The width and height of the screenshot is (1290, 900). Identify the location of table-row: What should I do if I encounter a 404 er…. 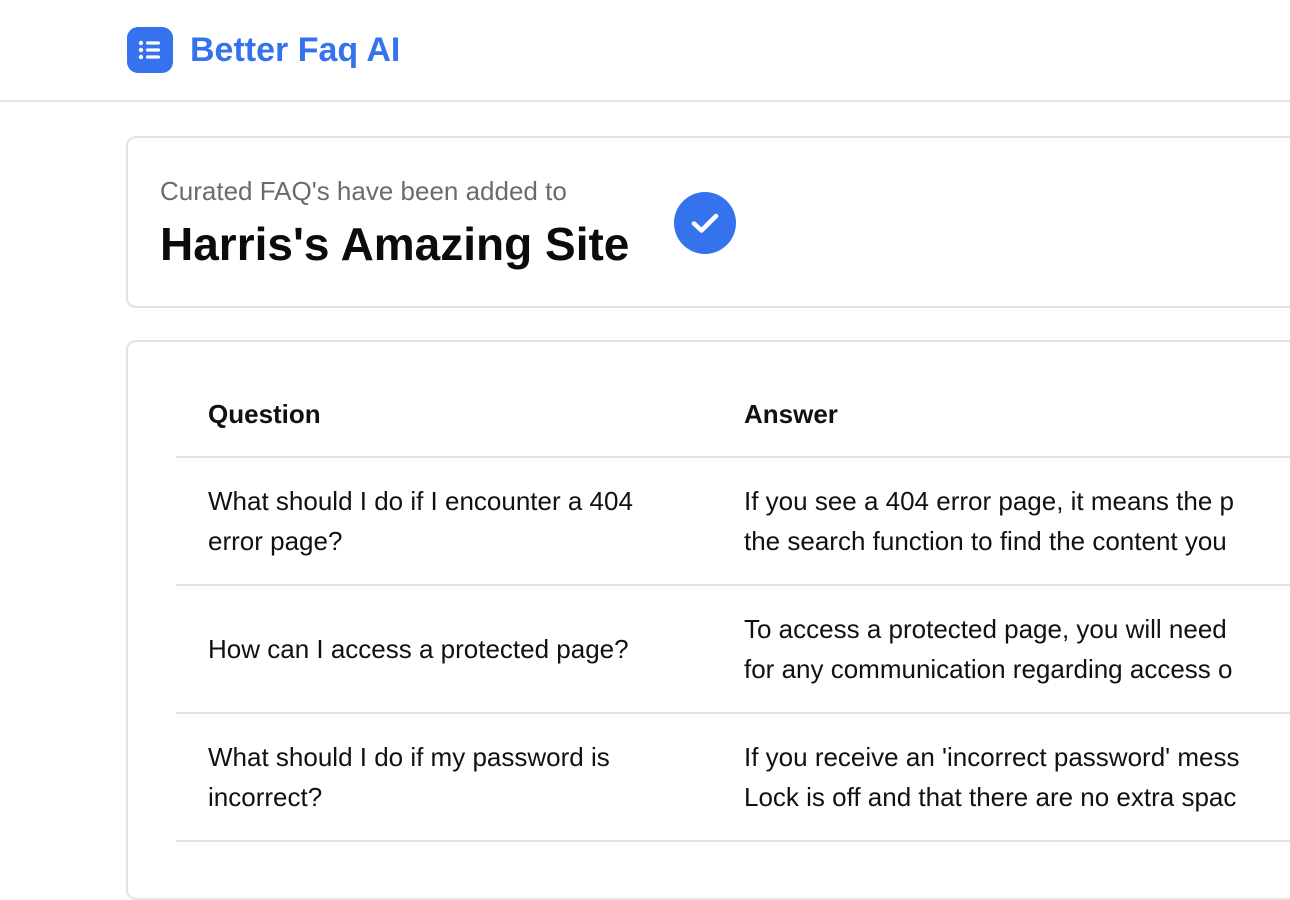
(733, 521).